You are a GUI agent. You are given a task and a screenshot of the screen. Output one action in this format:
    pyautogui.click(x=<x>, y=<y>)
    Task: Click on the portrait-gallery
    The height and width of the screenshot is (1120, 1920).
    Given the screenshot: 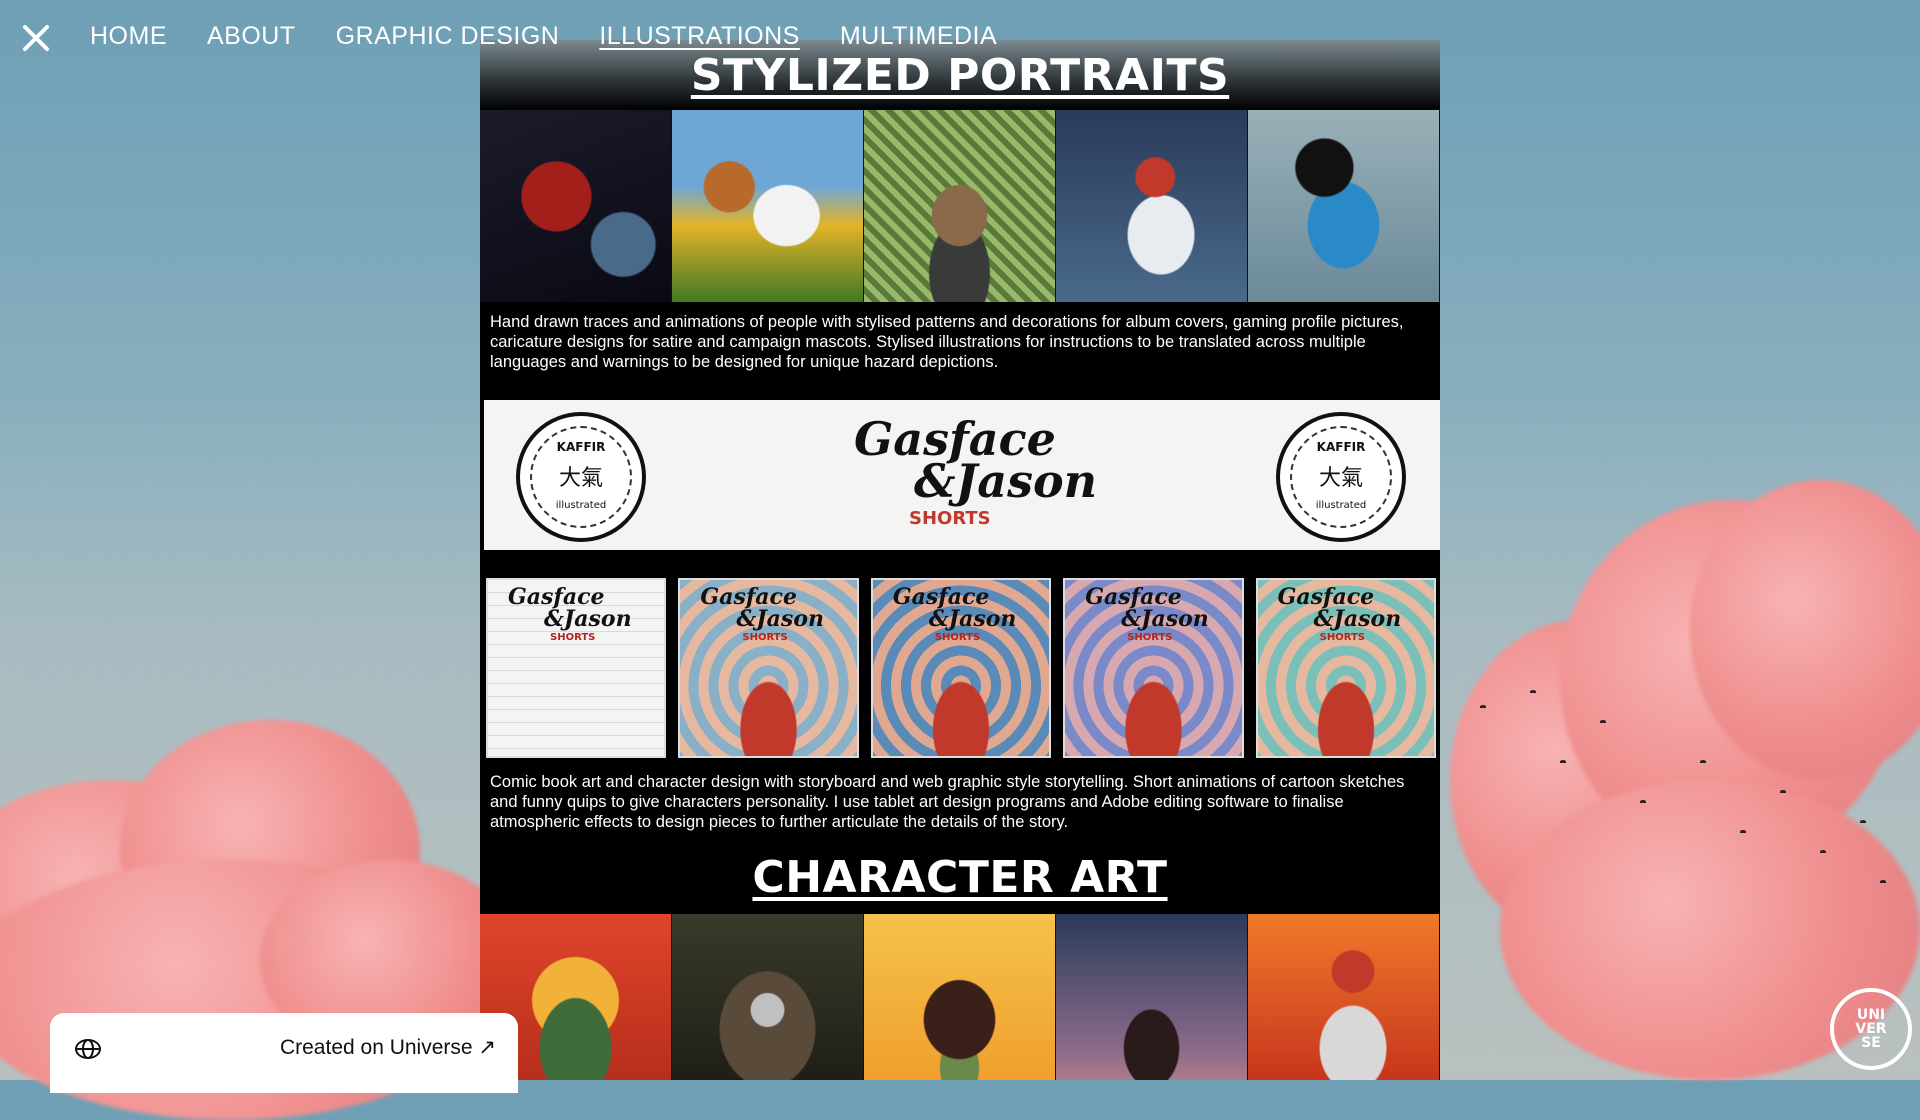 What is the action you would take?
    pyautogui.click(x=960, y=206)
    